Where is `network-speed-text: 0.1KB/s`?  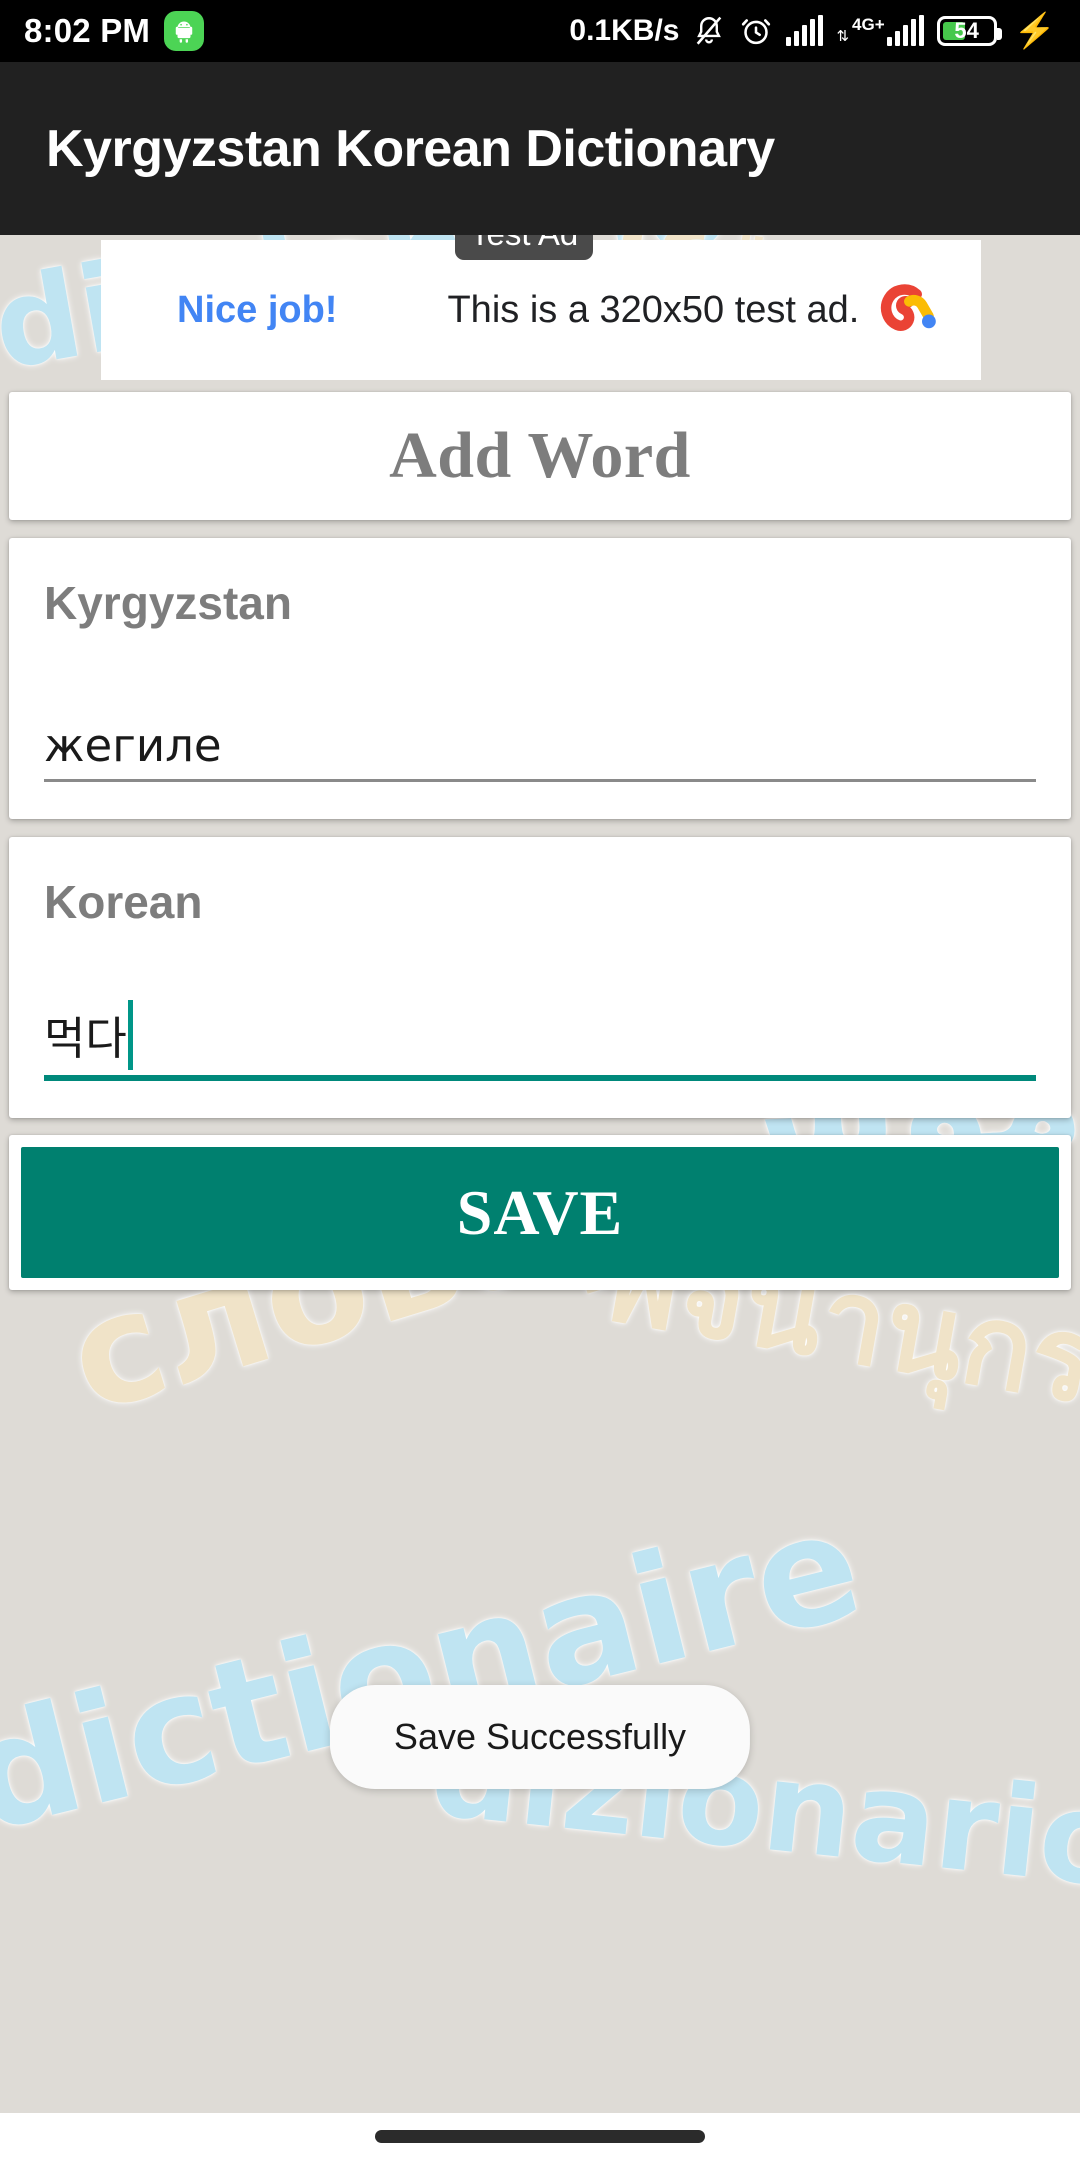 network-speed-text: 0.1KB/s is located at coordinates (624, 30).